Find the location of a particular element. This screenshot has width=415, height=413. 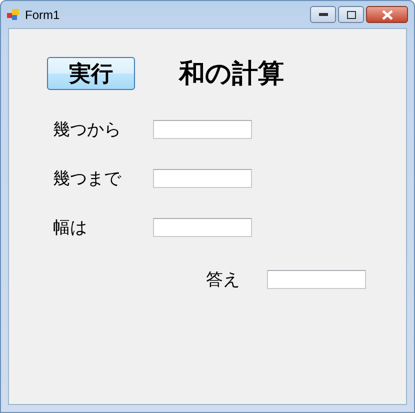

minimize-button is located at coordinates (323, 14).